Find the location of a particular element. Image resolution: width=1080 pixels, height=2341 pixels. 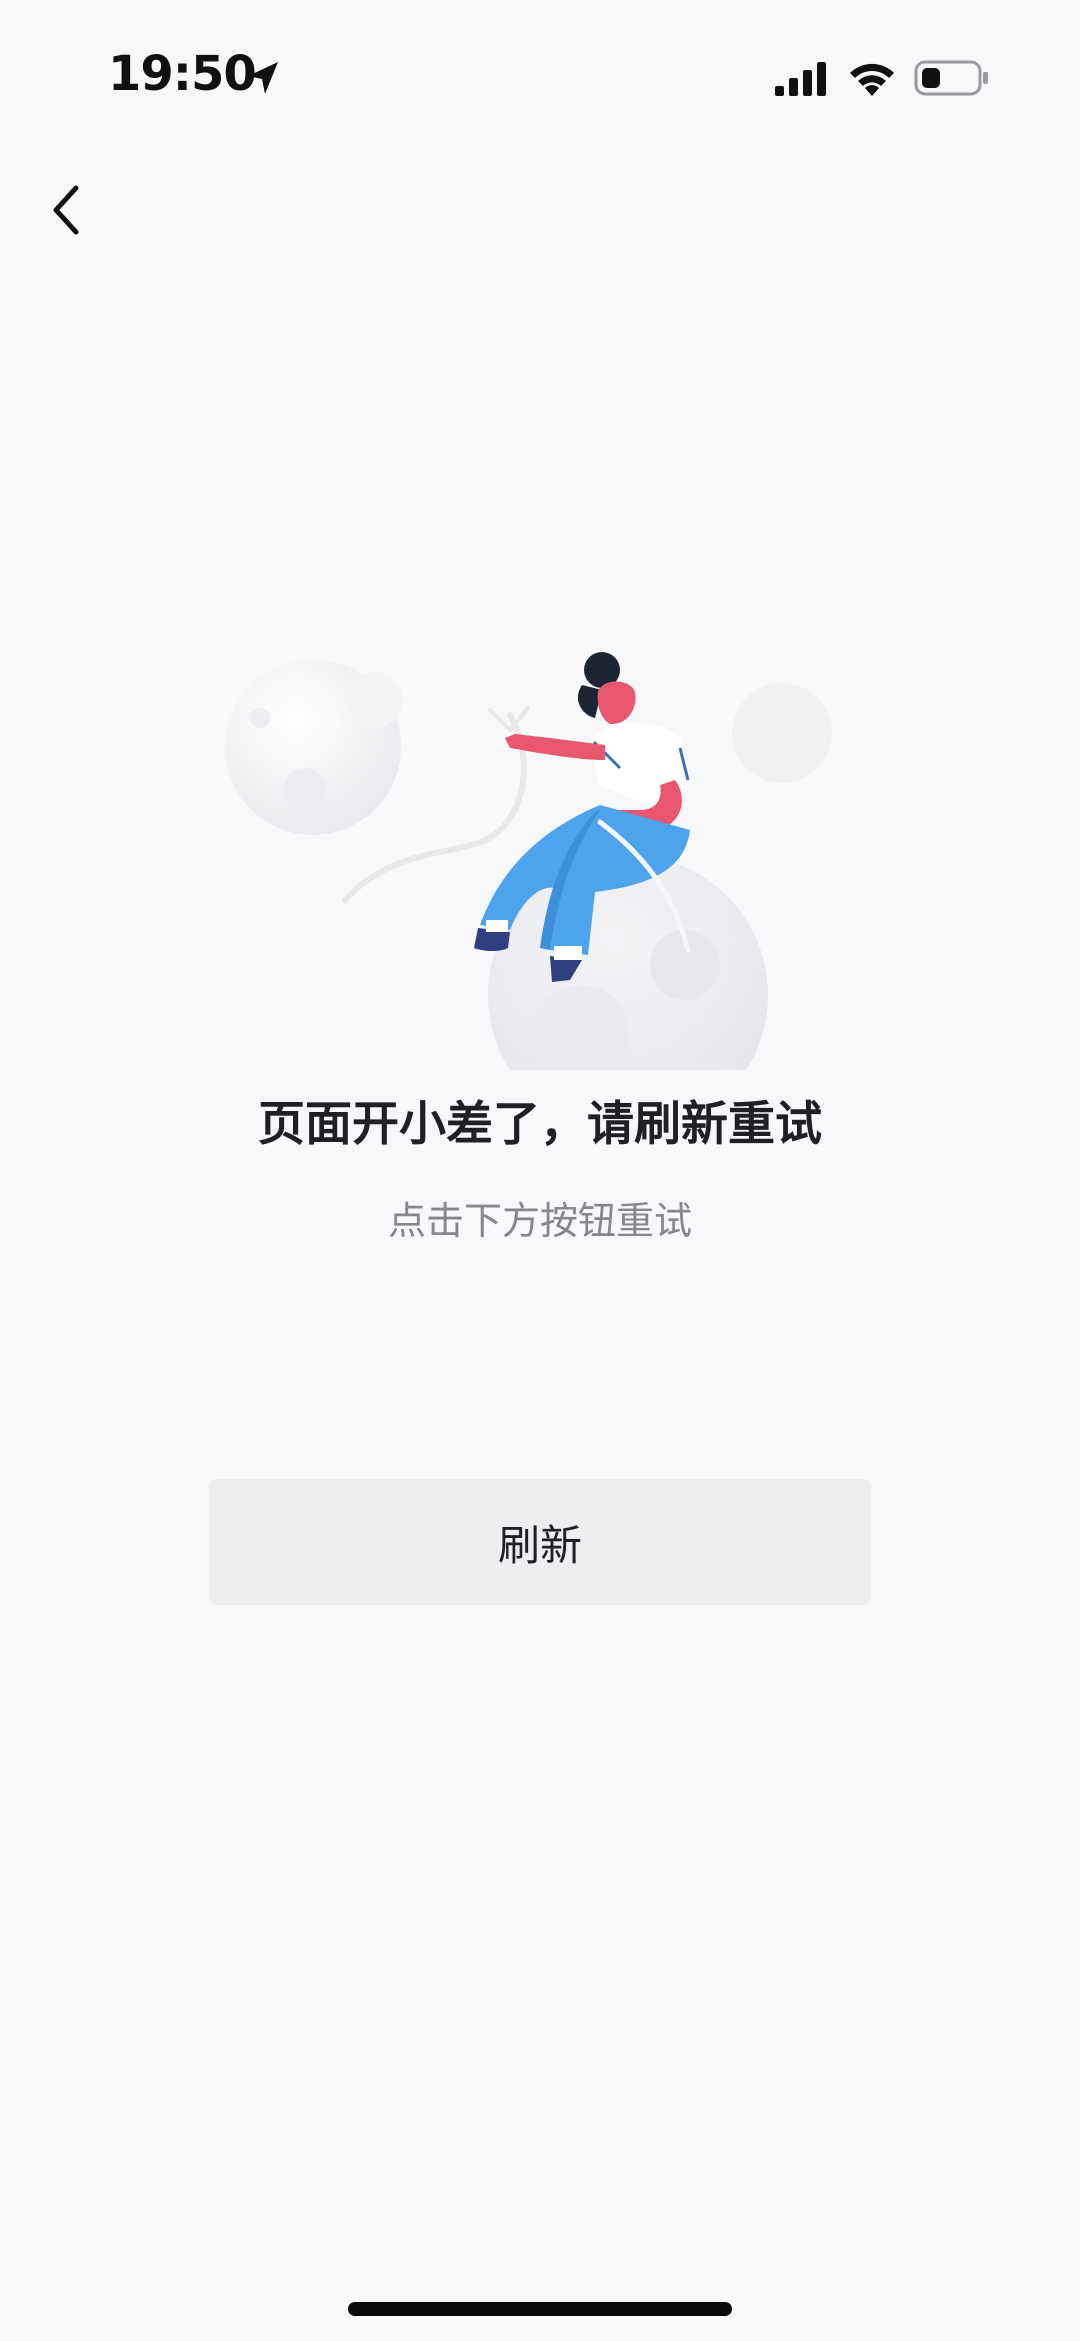

status-time: 19:50 is located at coordinates (182, 74).